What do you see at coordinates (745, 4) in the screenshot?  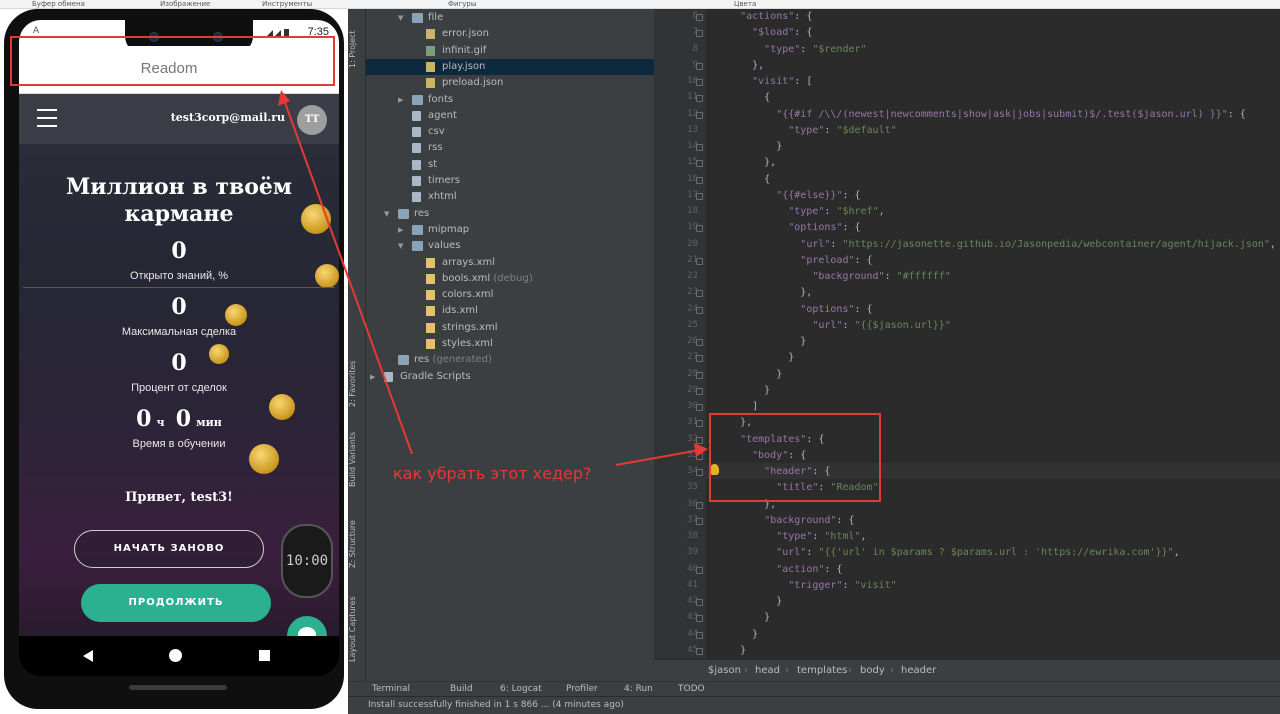 I see `ribbon-colors: Цвета` at bounding box center [745, 4].